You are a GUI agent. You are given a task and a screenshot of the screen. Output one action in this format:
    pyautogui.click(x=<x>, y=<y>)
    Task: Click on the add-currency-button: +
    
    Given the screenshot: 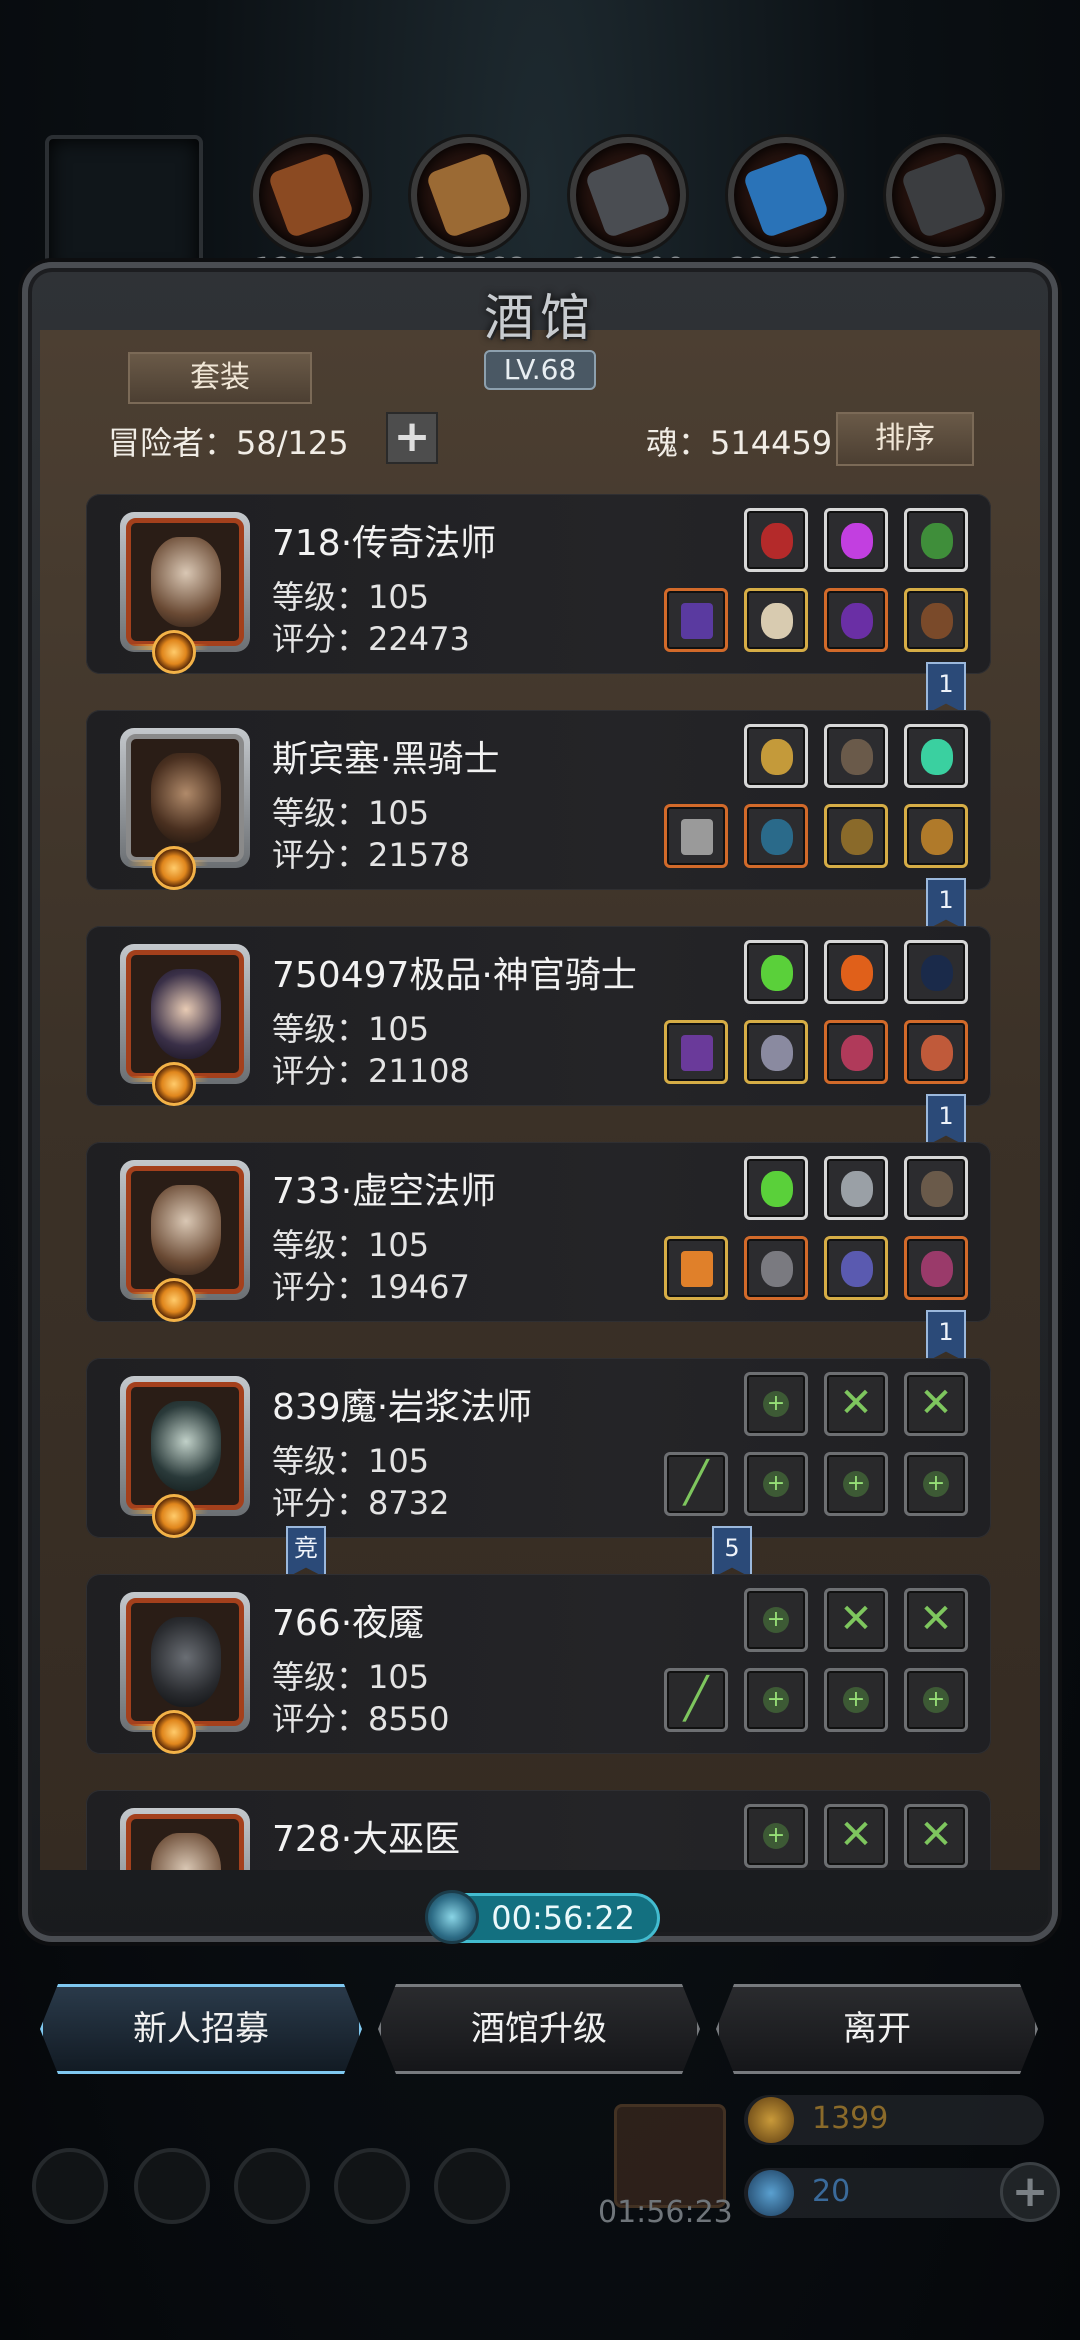 What is the action you would take?
    pyautogui.click(x=1030, y=2192)
    